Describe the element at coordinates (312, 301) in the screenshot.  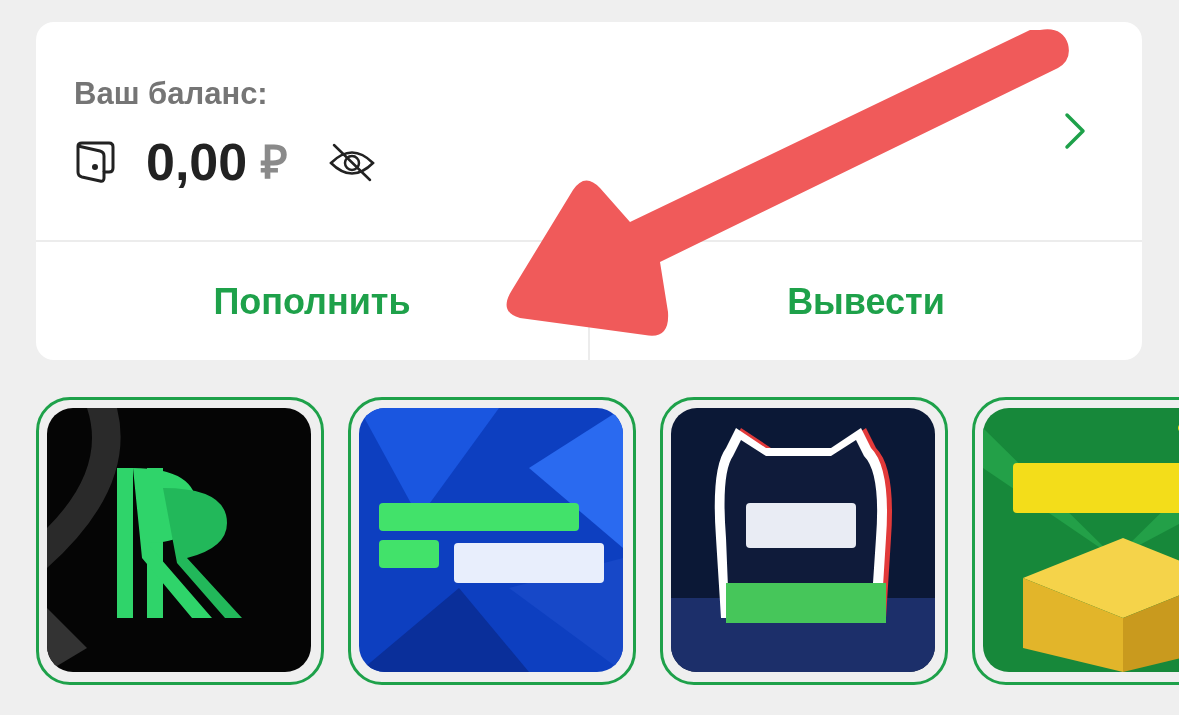
I see `deposit-button: Пополнить` at that location.